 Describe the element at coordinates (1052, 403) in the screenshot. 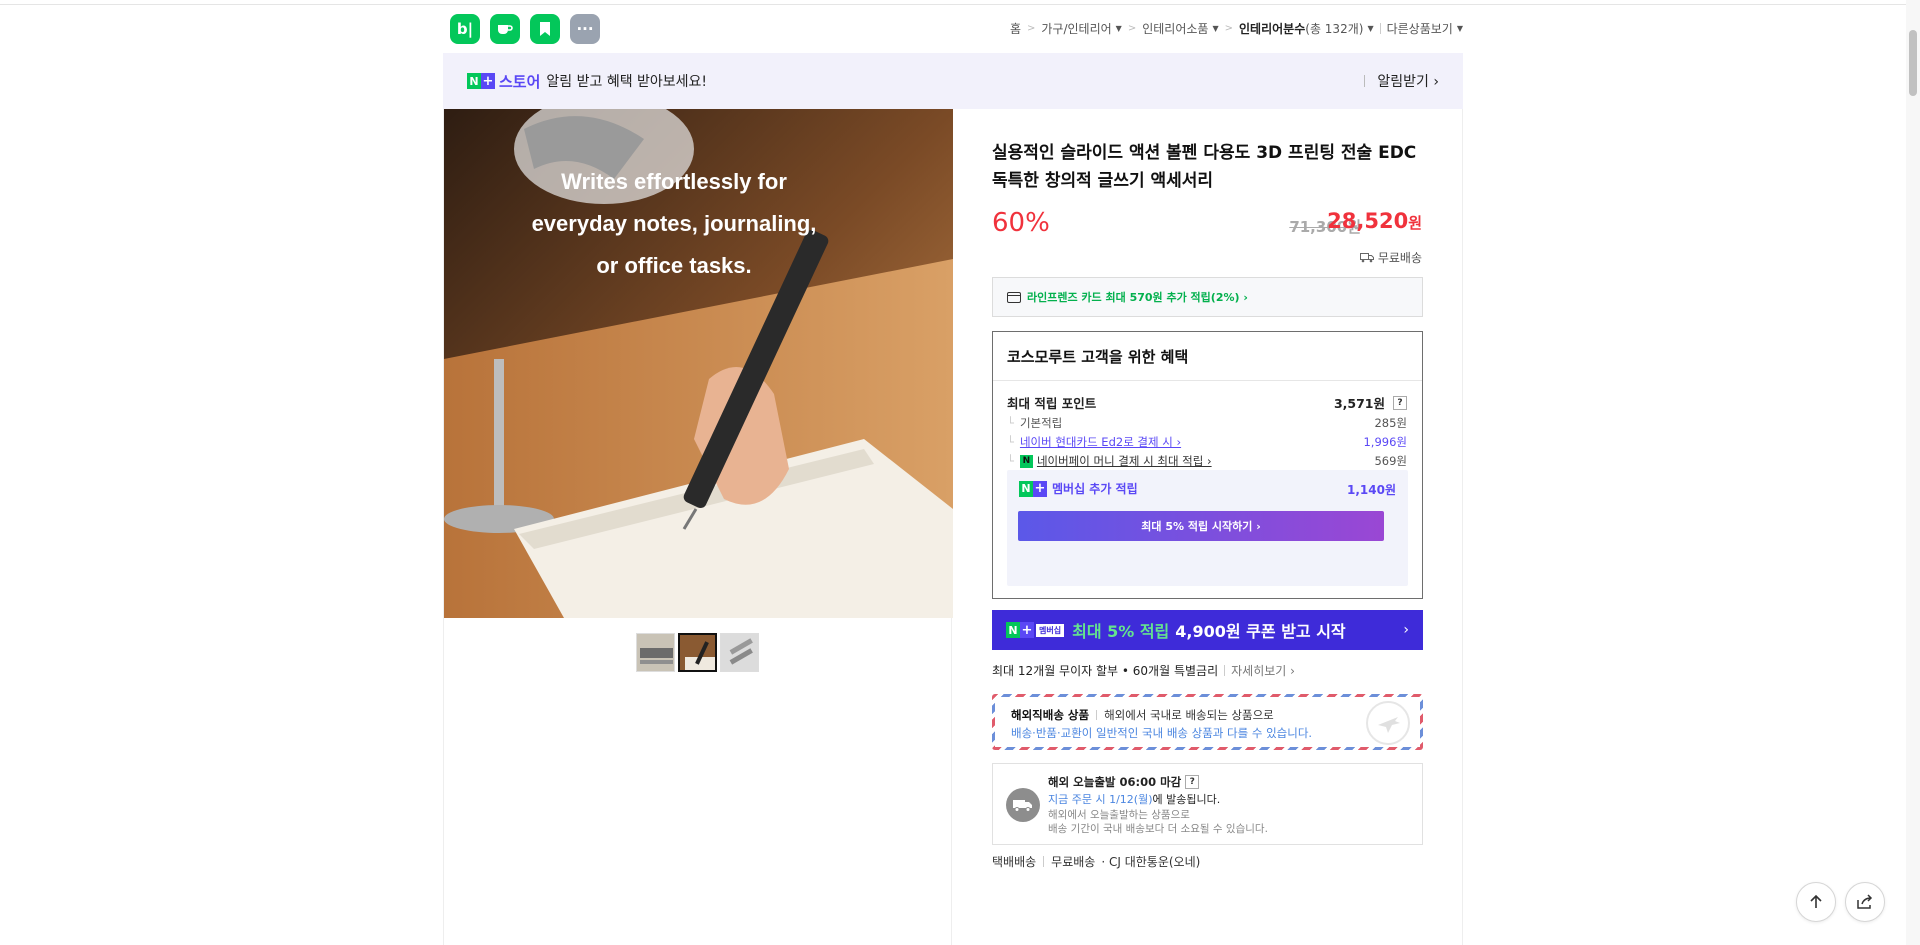

I see `max-points-label: 최대 적립 포인트` at that location.